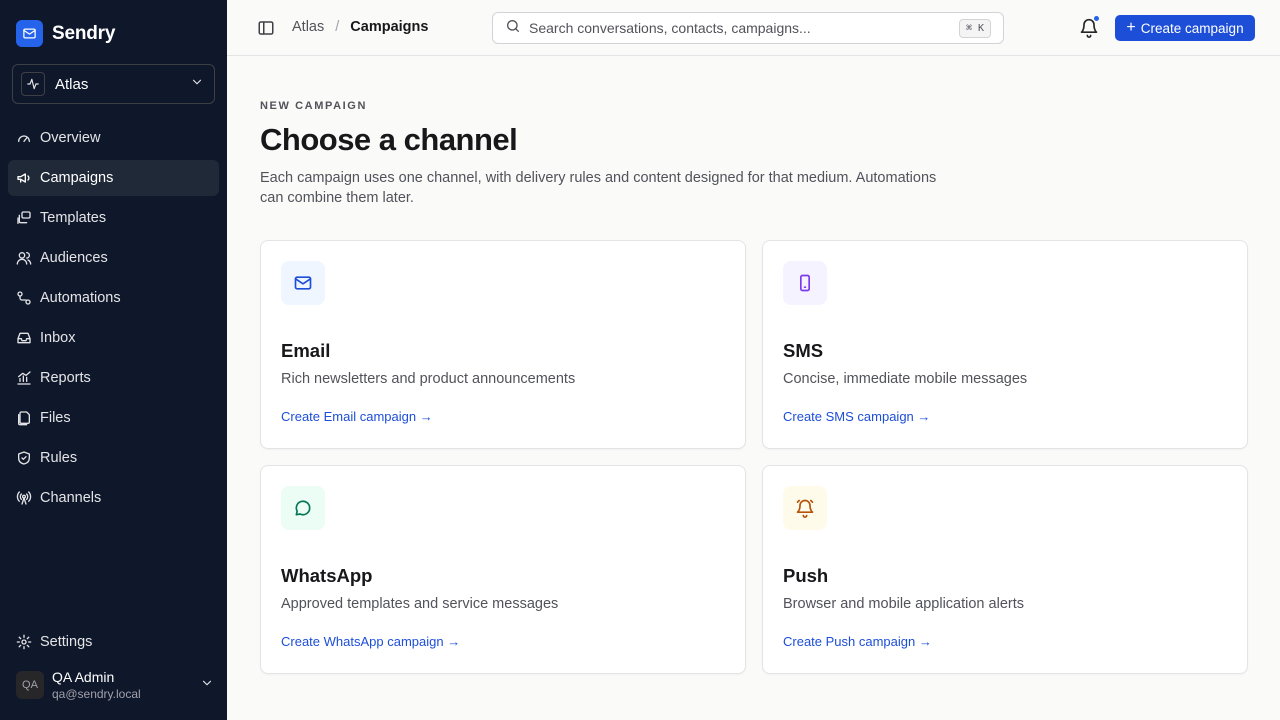 The height and width of the screenshot is (720, 1280). Describe the element at coordinates (805, 283) in the screenshot. I see `phone-icon` at that location.